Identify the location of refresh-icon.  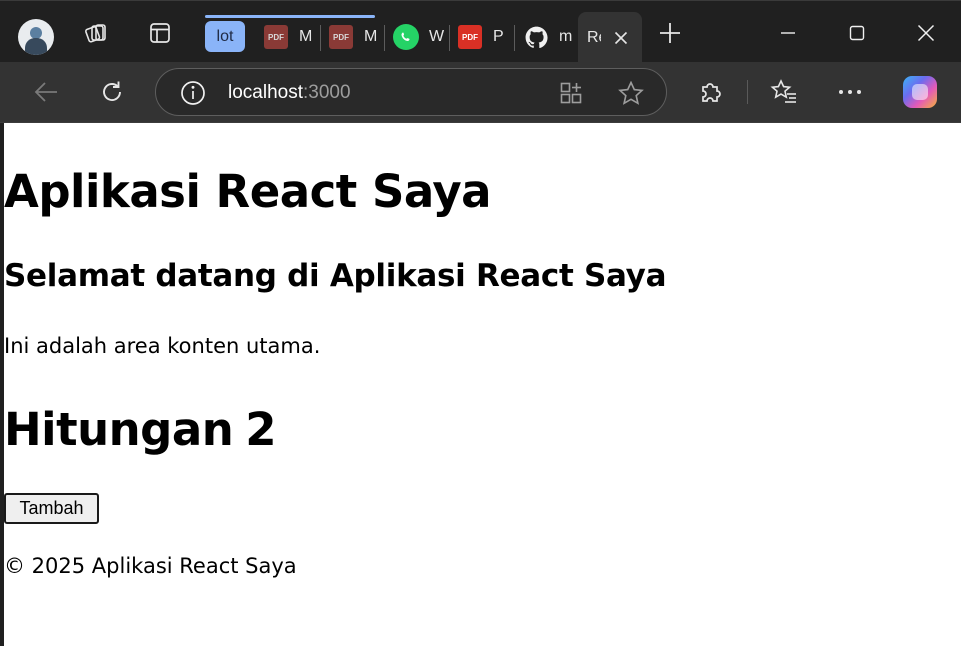
(112, 91).